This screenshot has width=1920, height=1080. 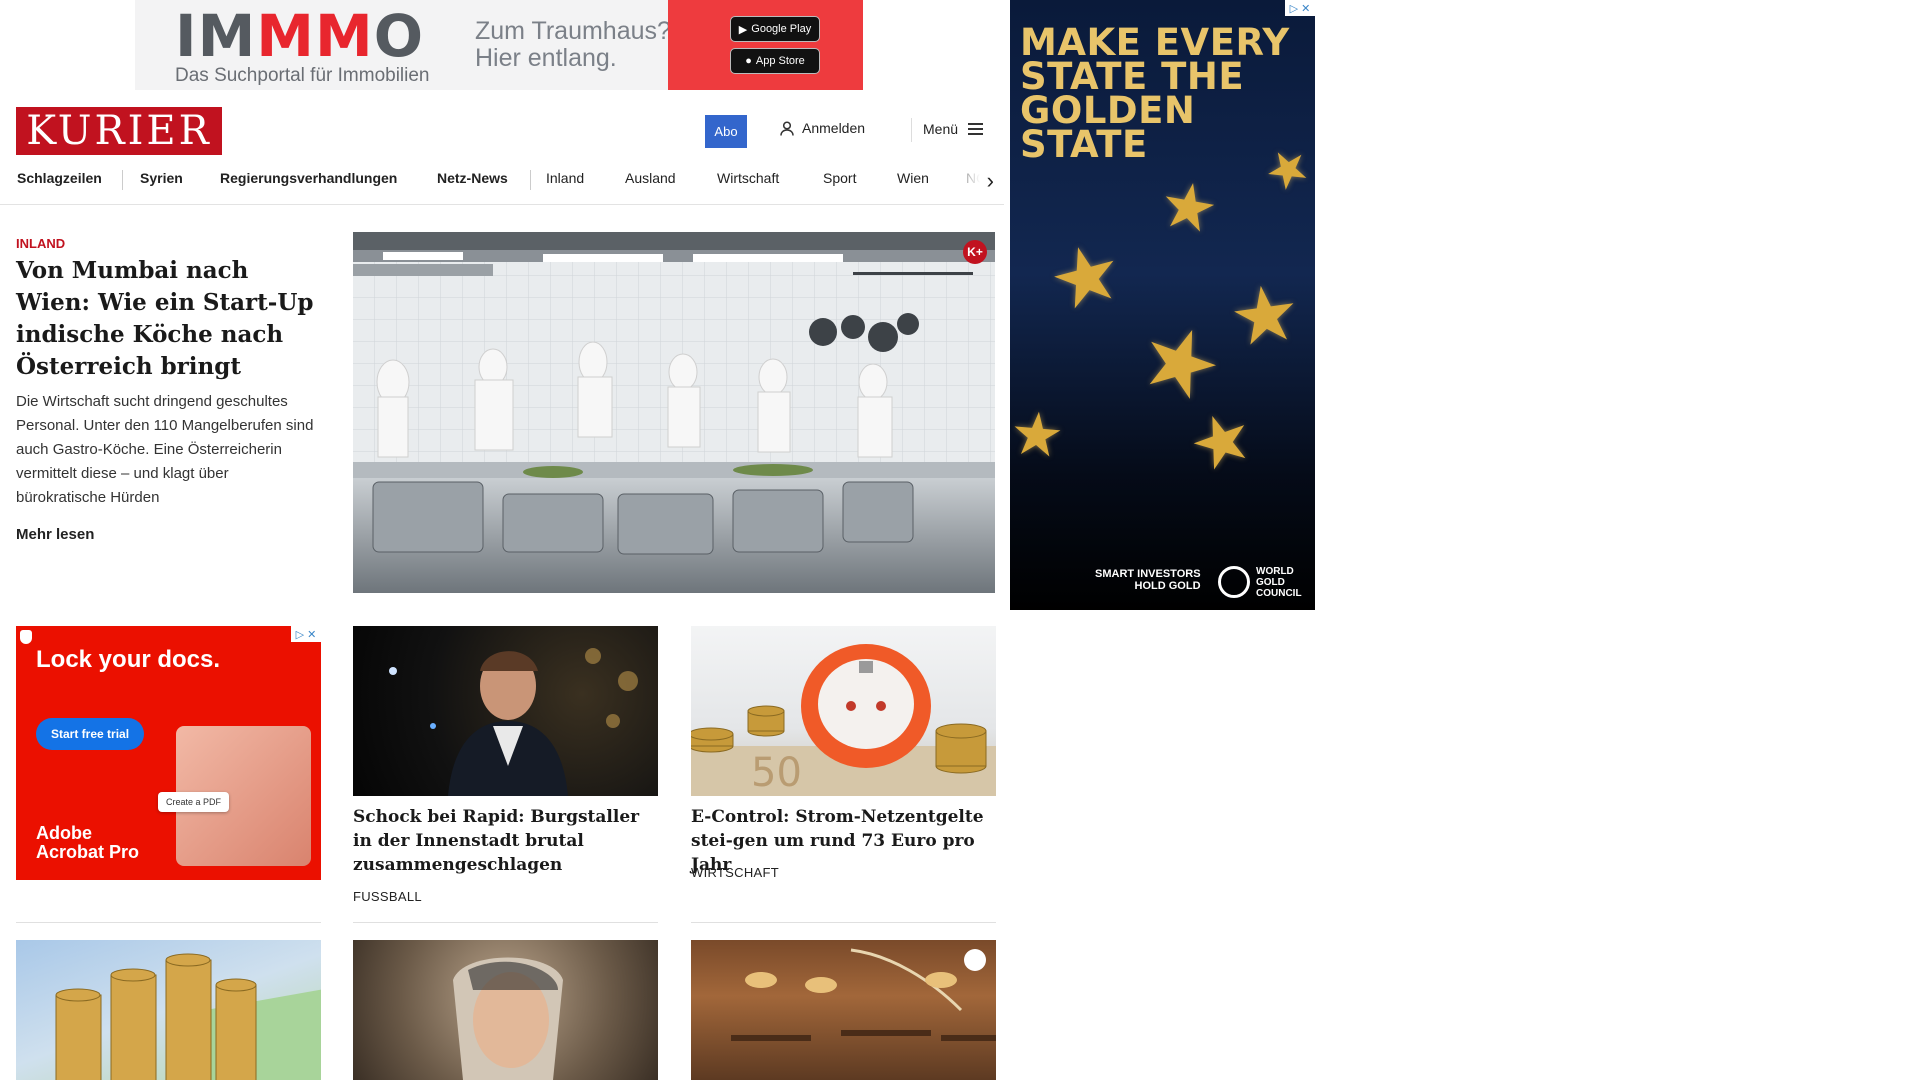 I want to click on create-pdf-chip: Create a PDF, so click(x=194, y=802).